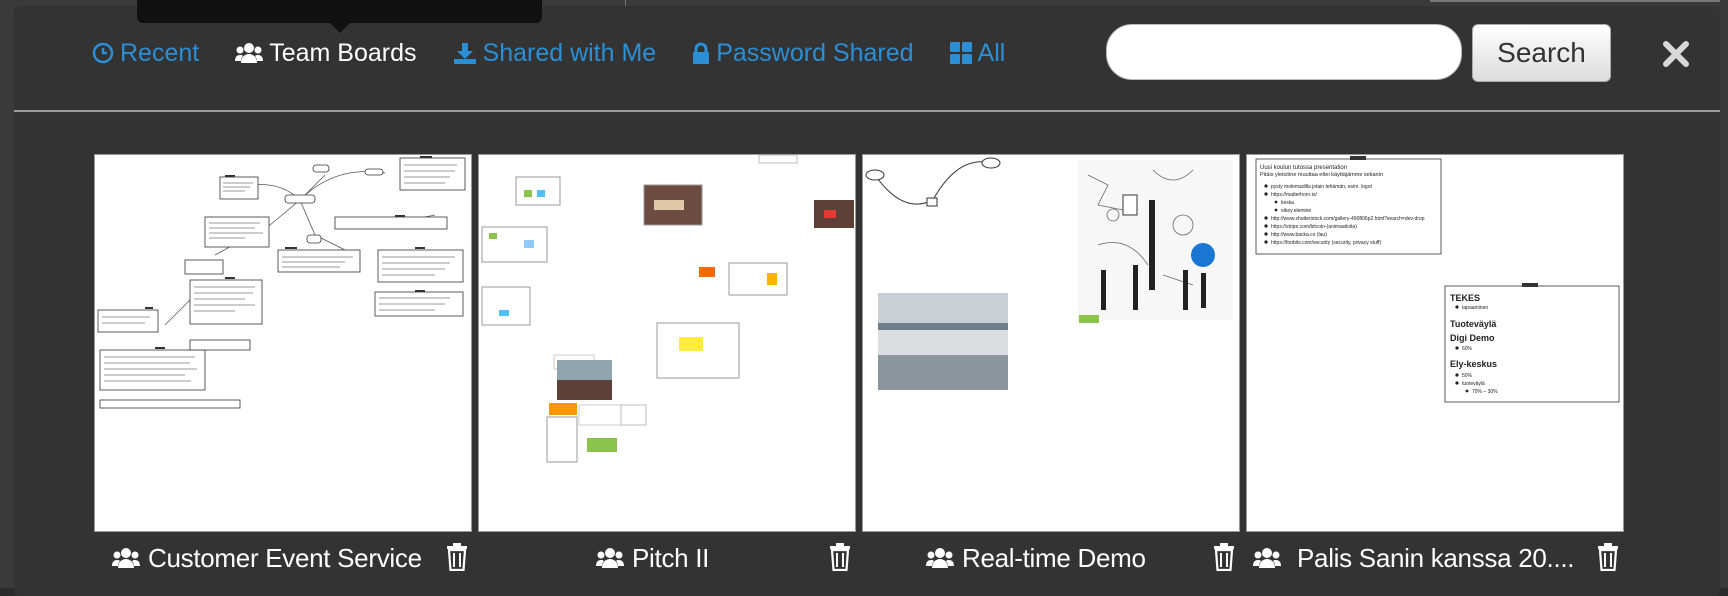  Describe the element at coordinates (1049, 273) in the screenshot. I see `board-preview-realtime` at that location.